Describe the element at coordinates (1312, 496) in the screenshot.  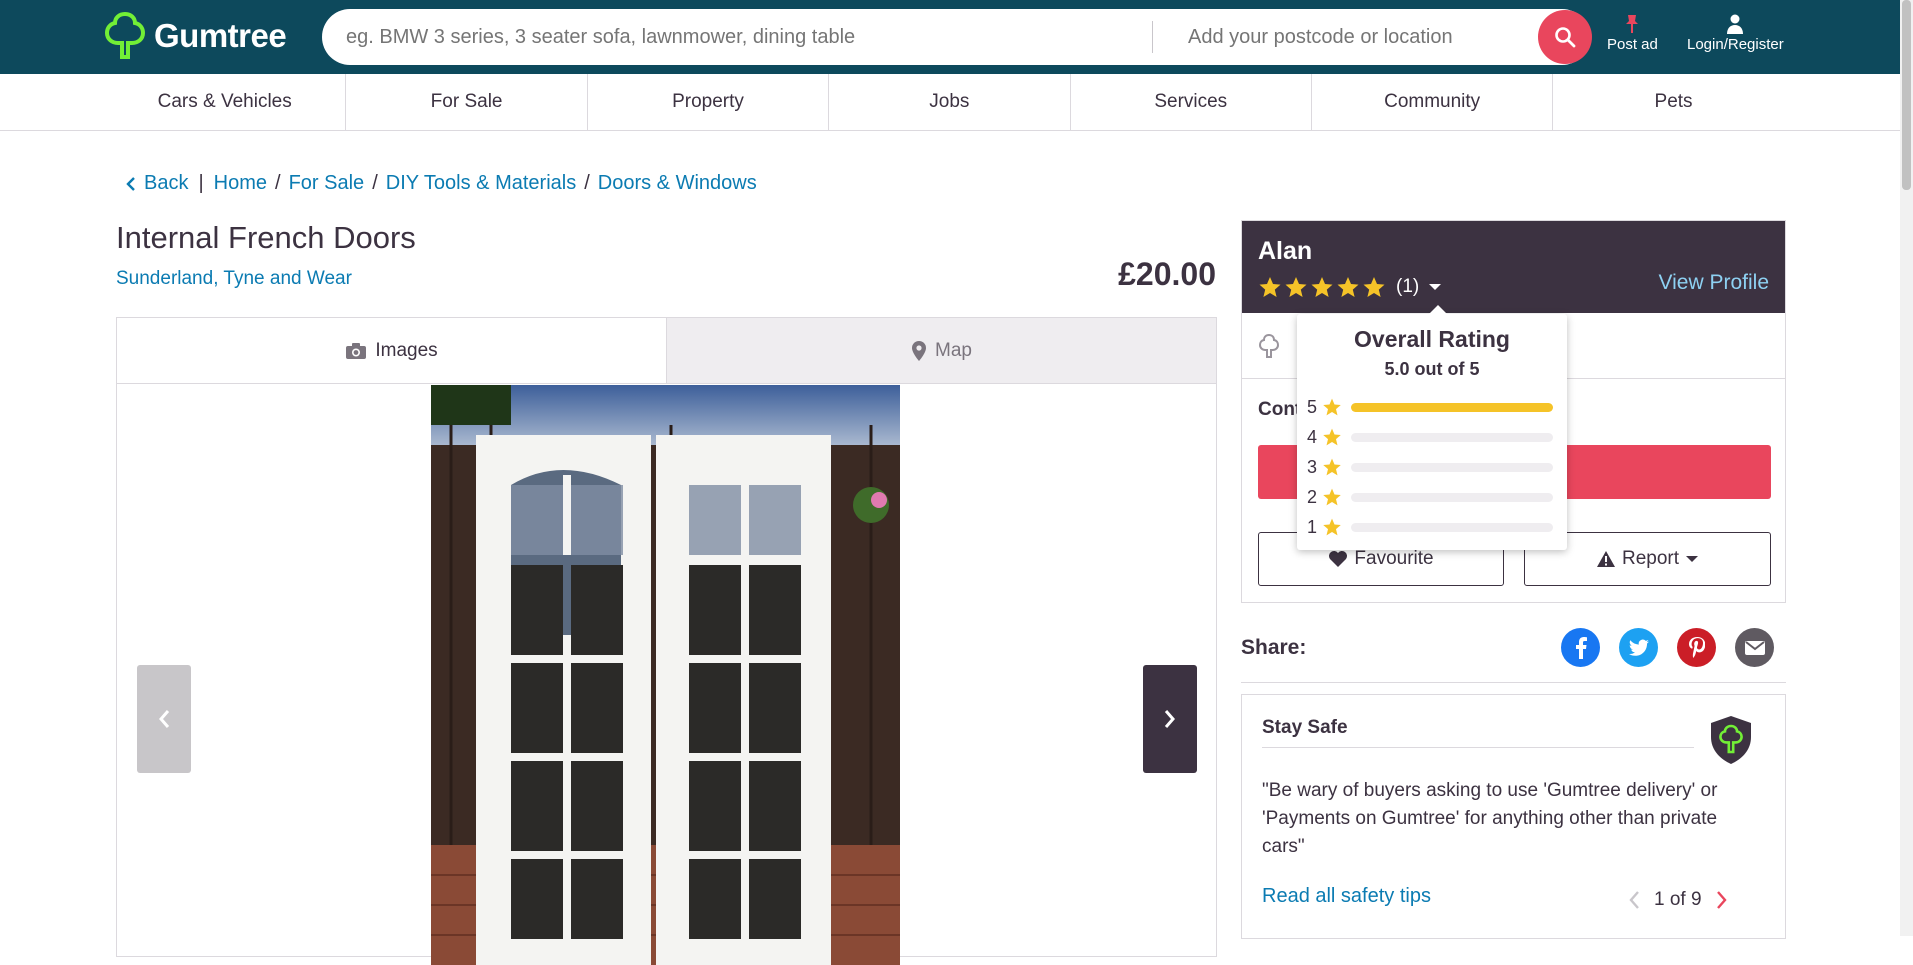
I see `rating-row-stars: 2` at that location.